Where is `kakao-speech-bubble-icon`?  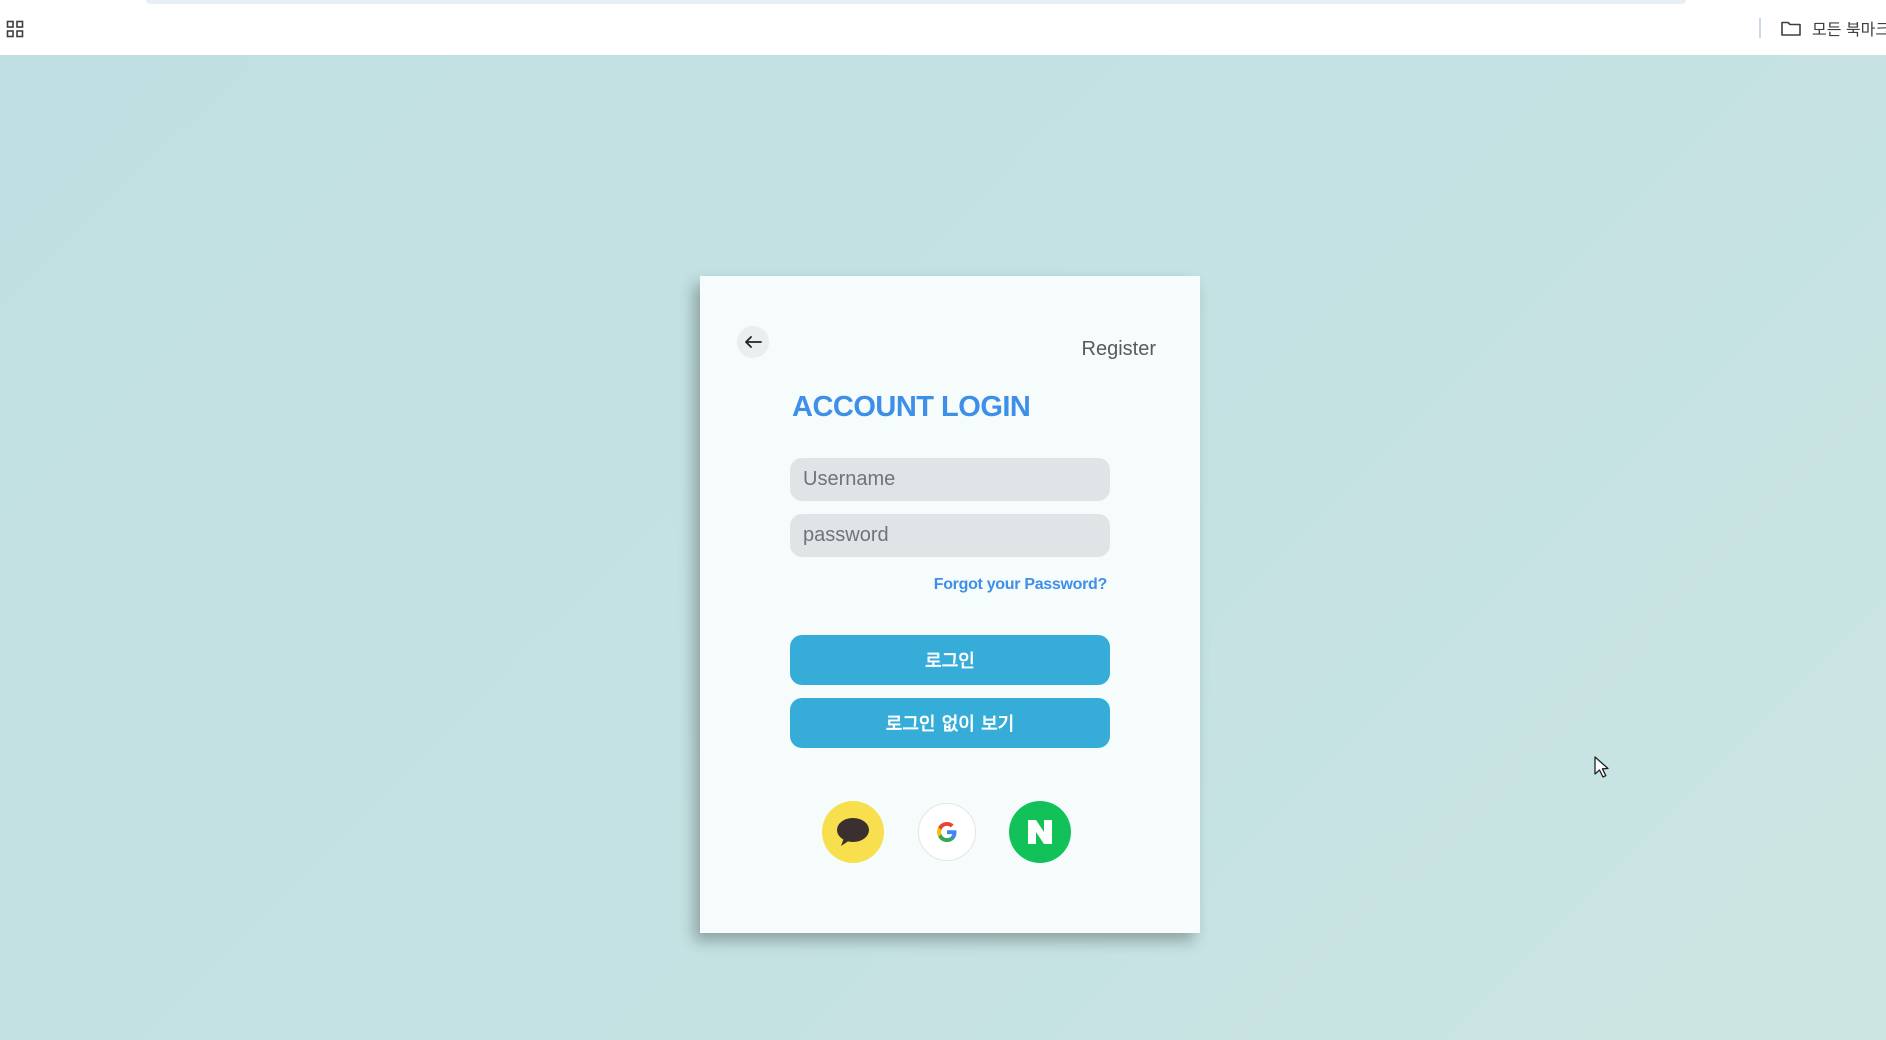 kakao-speech-bubble-icon is located at coordinates (853, 832).